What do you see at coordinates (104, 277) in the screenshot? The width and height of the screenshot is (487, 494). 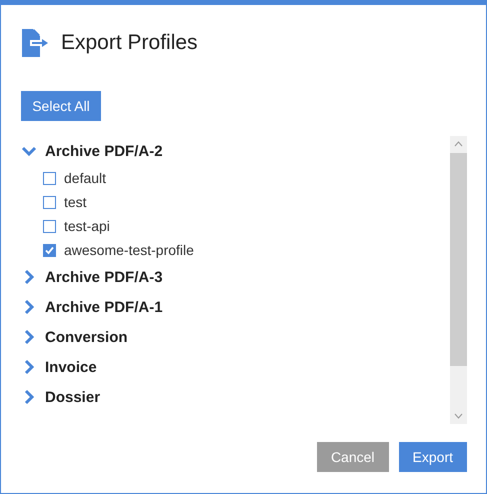 I see `group-label: Archive PDF/A-3` at bounding box center [104, 277].